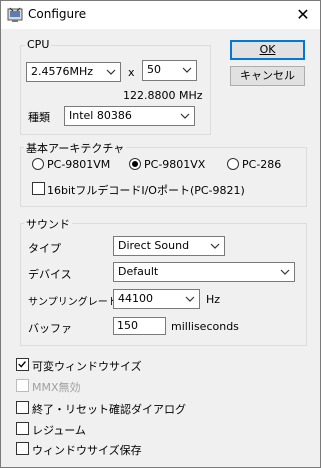 The image size is (321, 468). Describe the element at coordinates (204, 272) in the screenshot. I see `sound-device-select: Default` at that location.